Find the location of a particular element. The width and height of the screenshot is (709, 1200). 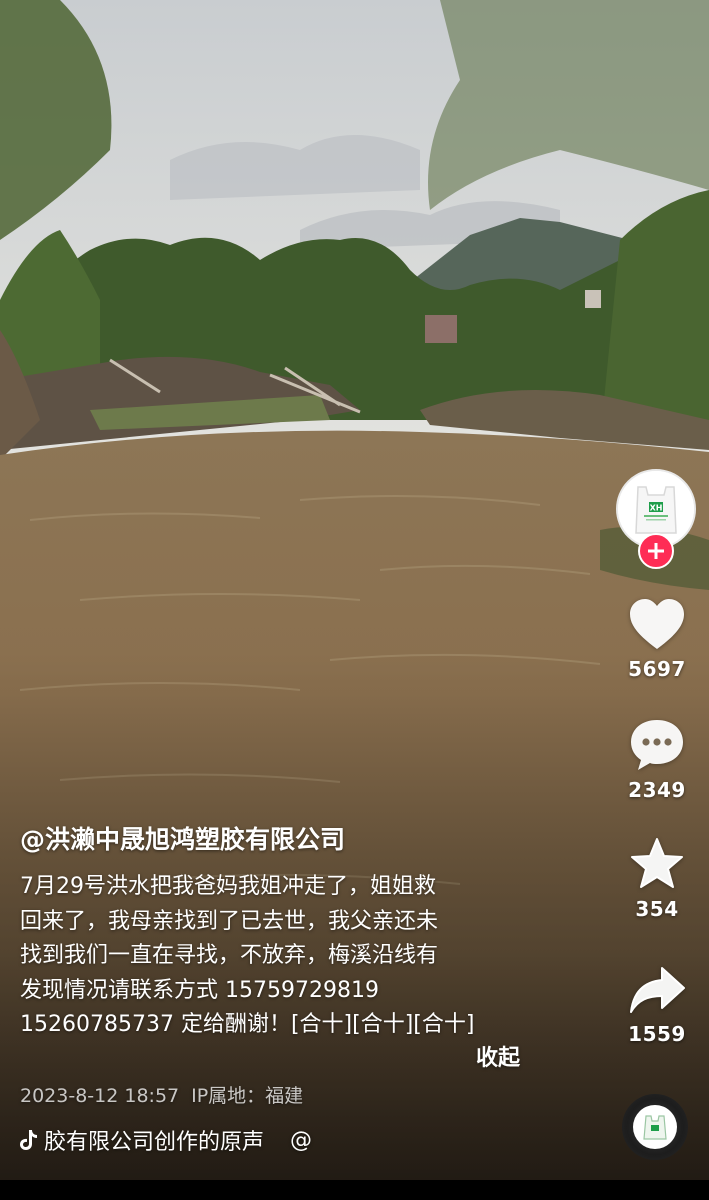

caption-line: 找到我们一直在寻找，不放弃，梅溪沿线有 is located at coordinates (229, 955).